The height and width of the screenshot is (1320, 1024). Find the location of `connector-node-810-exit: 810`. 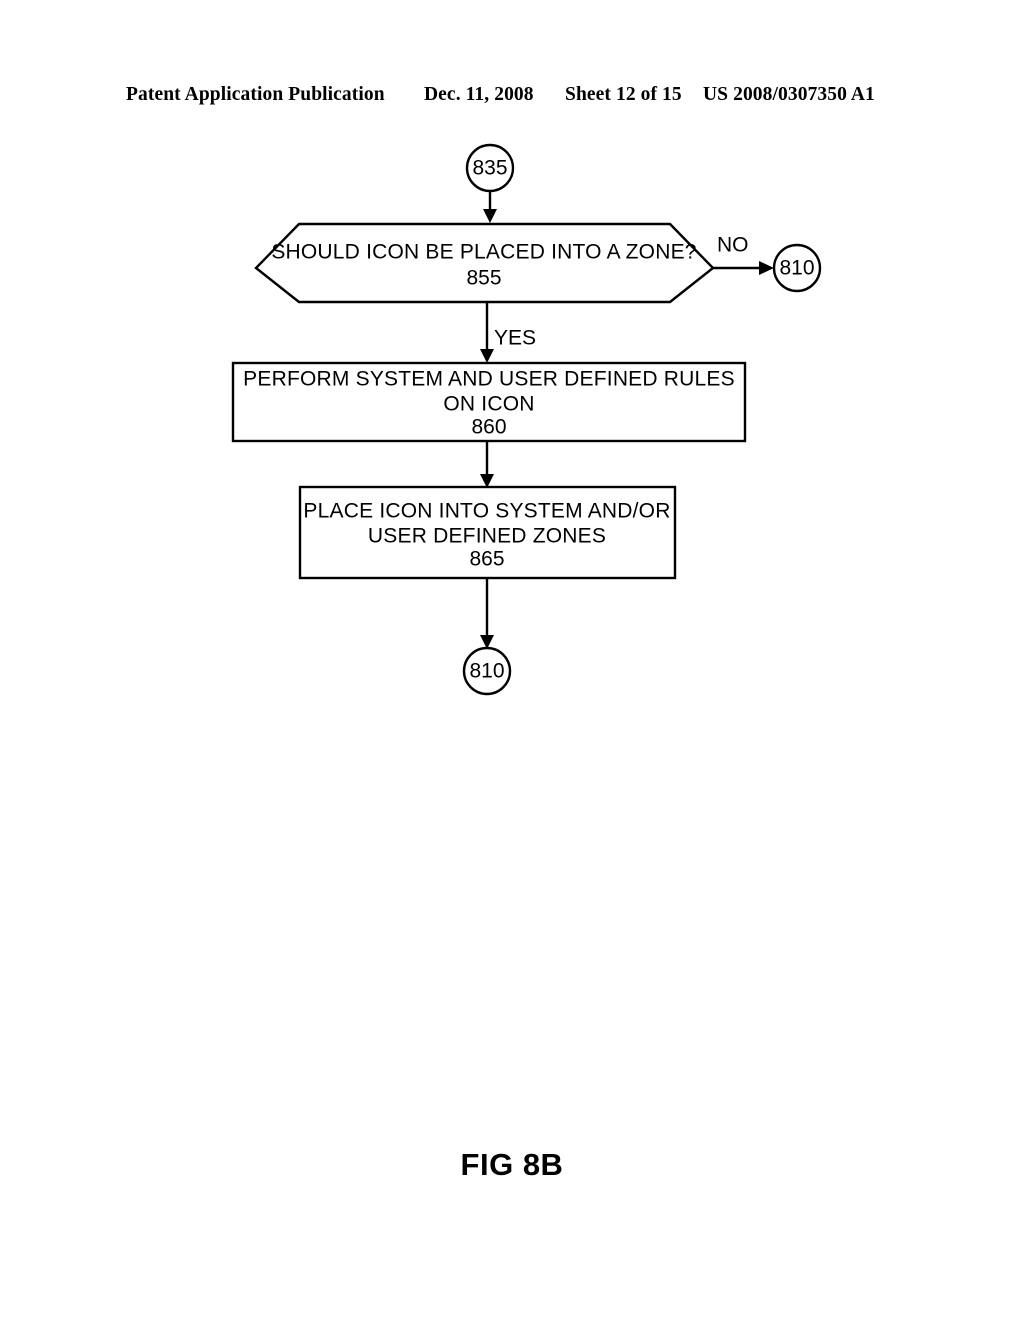

connector-node-810-exit: 810 is located at coordinates (487, 671).